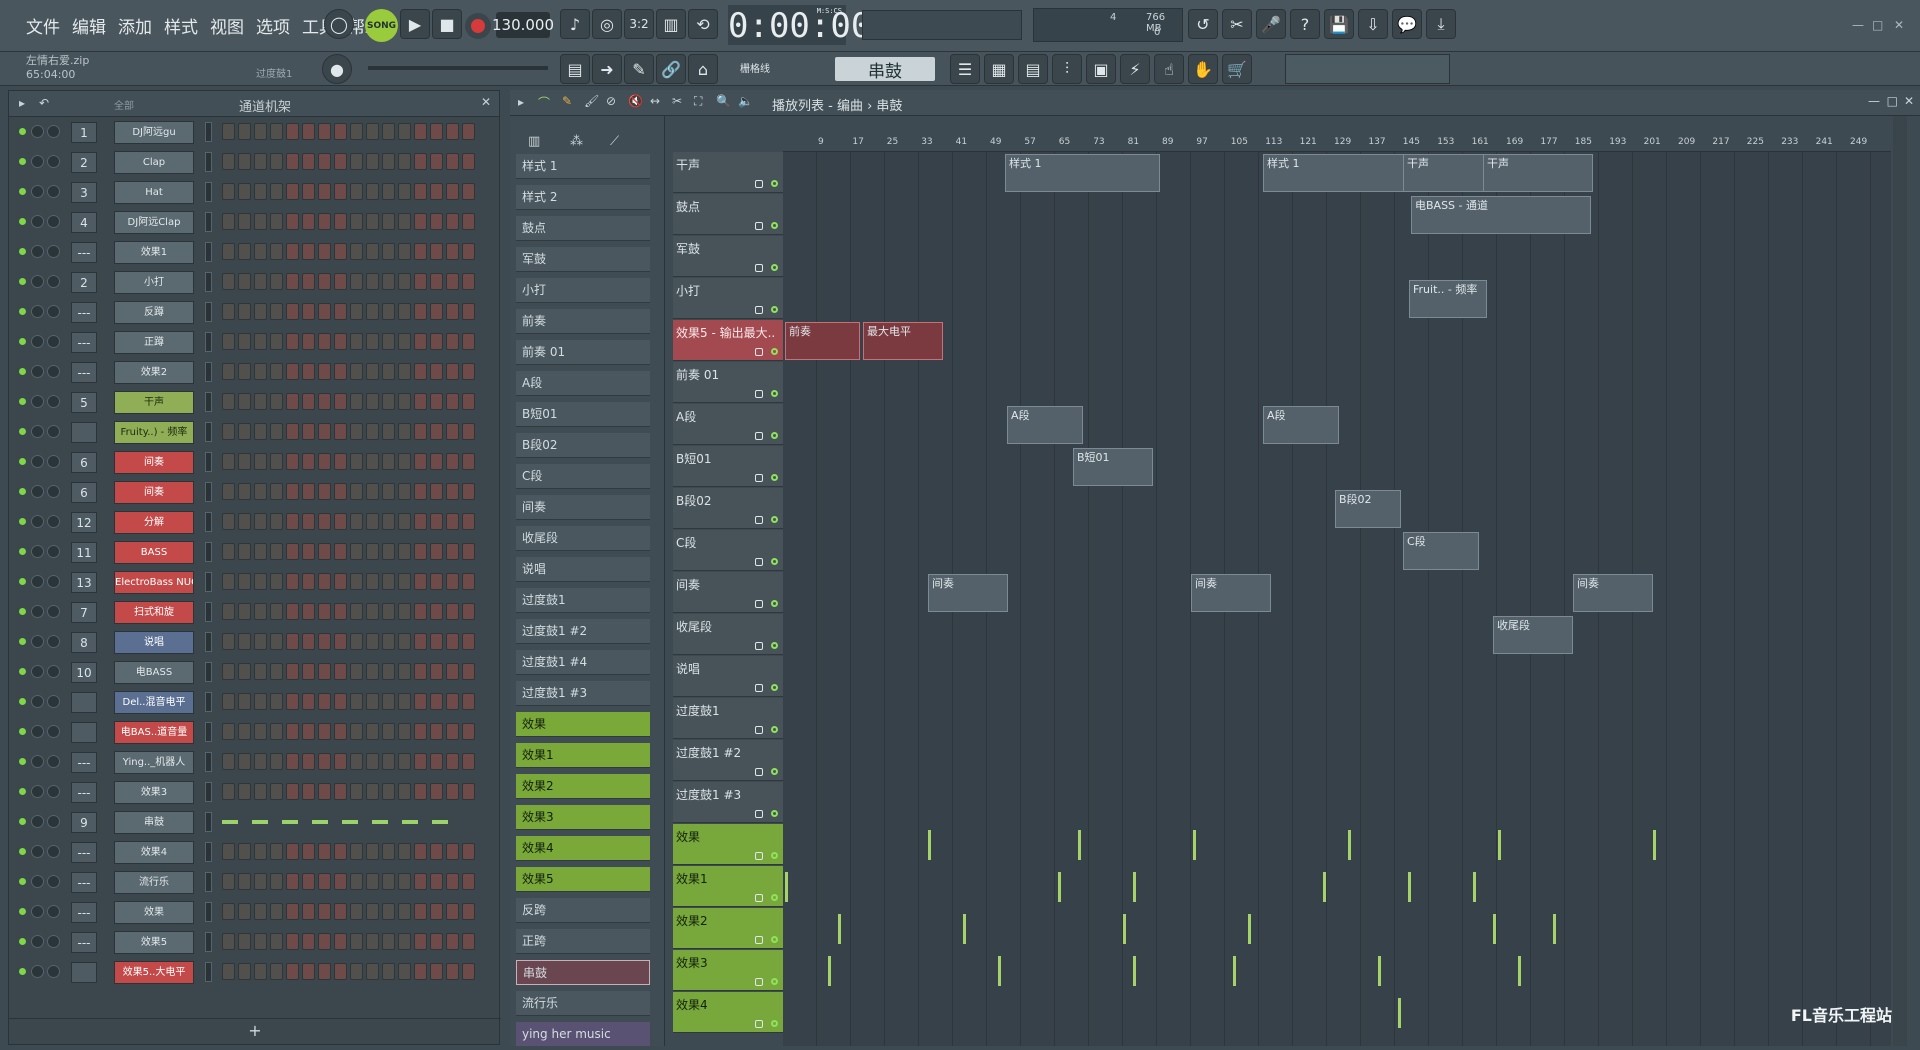 This screenshot has width=1920, height=1050. I want to click on browser-icon: ▣, so click(1101, 69).